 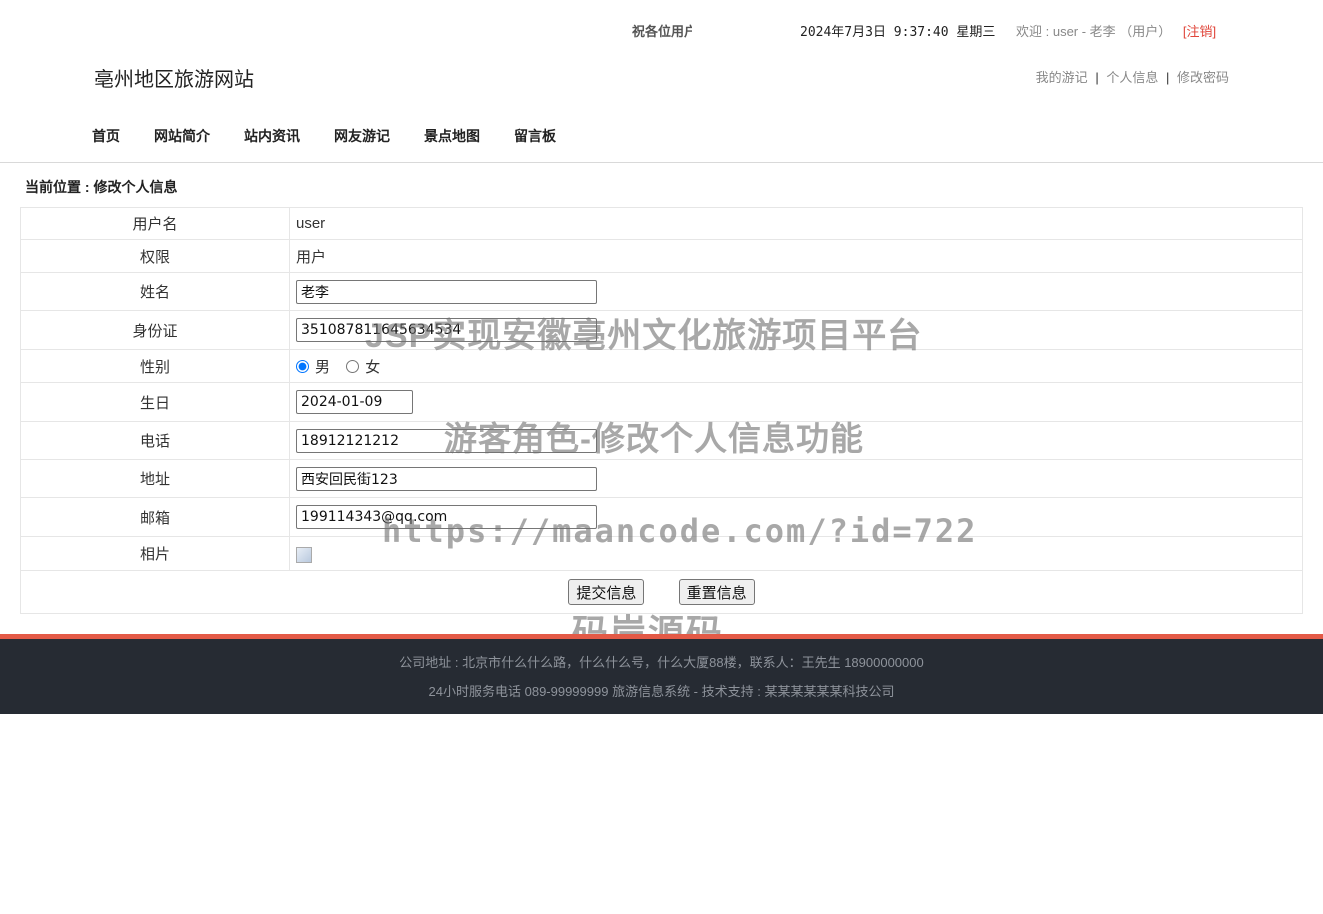 I want to click on gender-male-label: 男, so click(x=323, y=367).